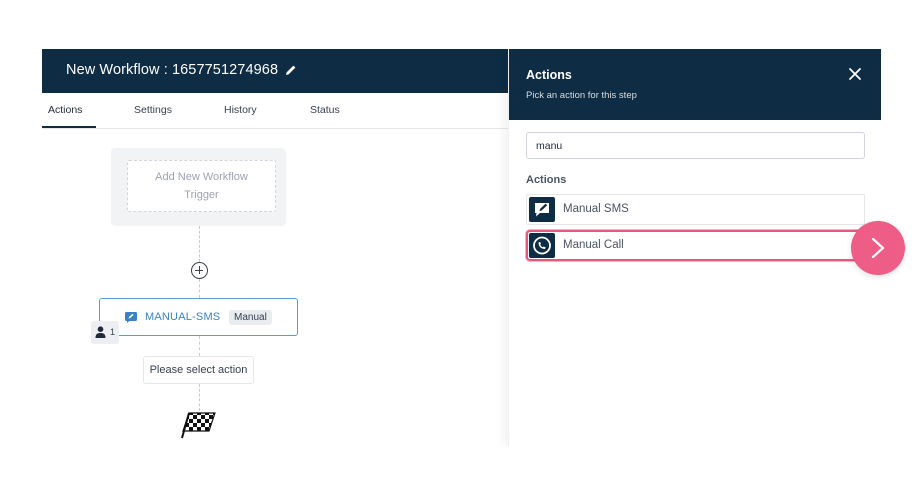  What do you see at coordinates (172, 70) in the screenshot?
I see `workflow-title: New Workflow : 1657751274968` at bounding box center [172, 70].